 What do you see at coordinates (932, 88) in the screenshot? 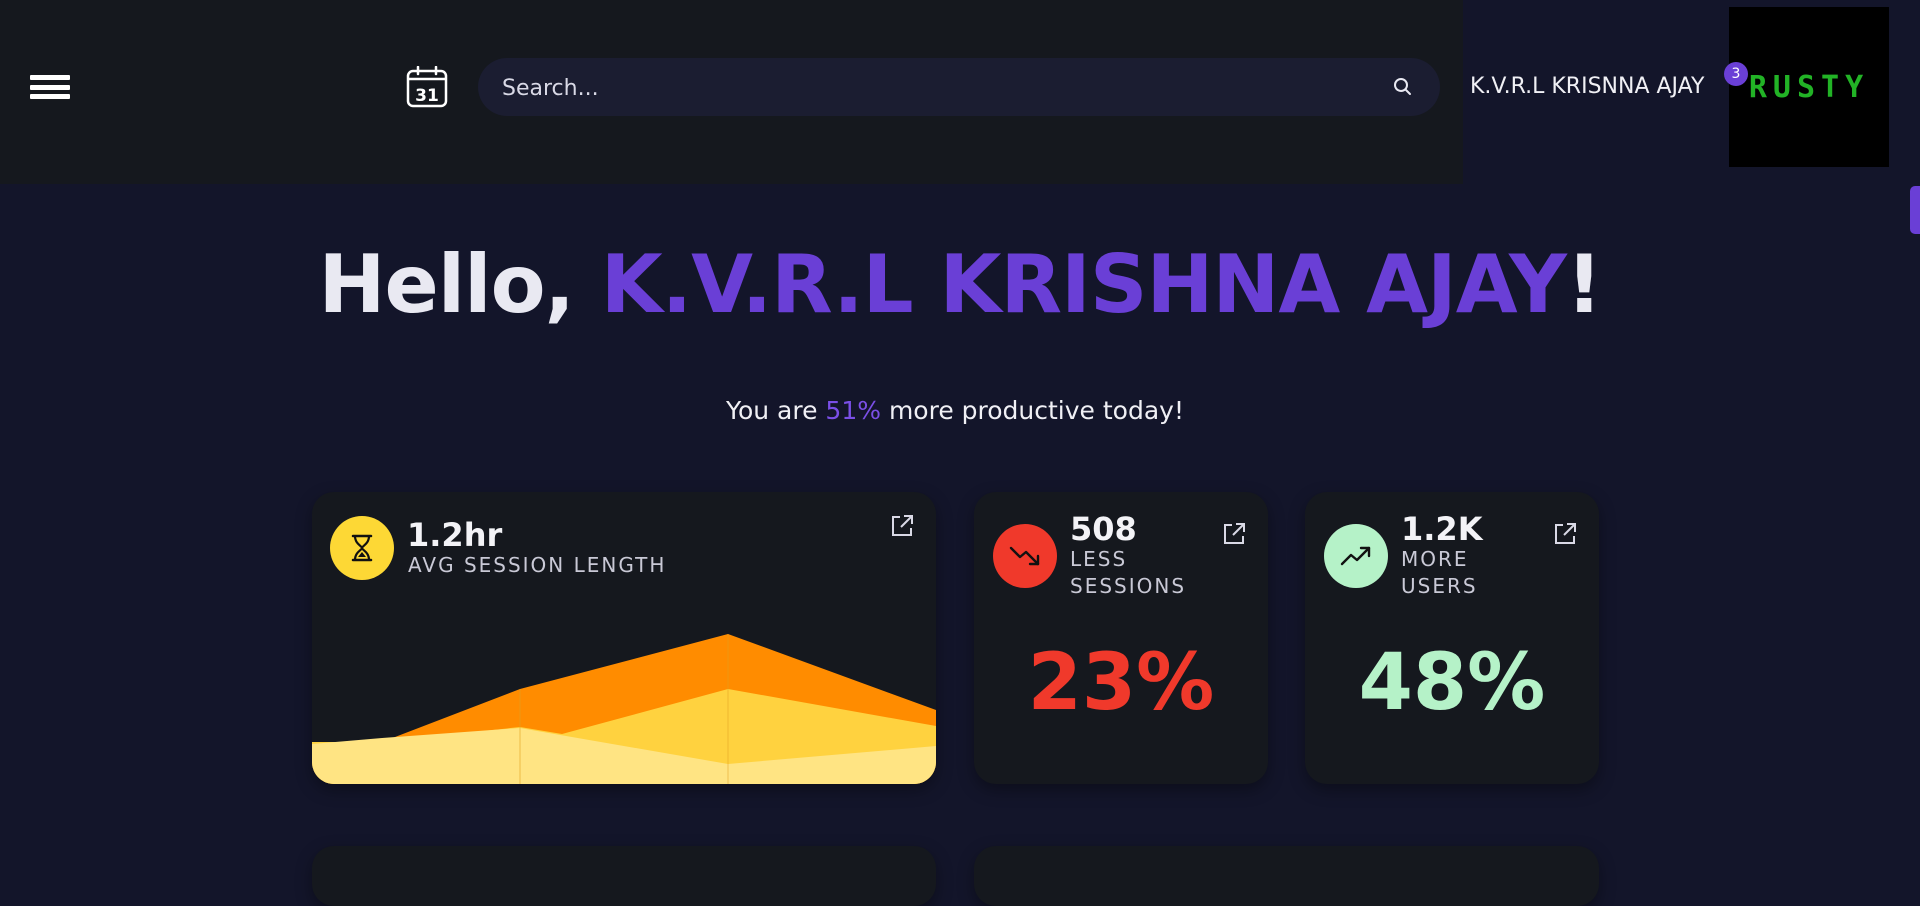
I see `search-input` at bounding box center [932, 88].